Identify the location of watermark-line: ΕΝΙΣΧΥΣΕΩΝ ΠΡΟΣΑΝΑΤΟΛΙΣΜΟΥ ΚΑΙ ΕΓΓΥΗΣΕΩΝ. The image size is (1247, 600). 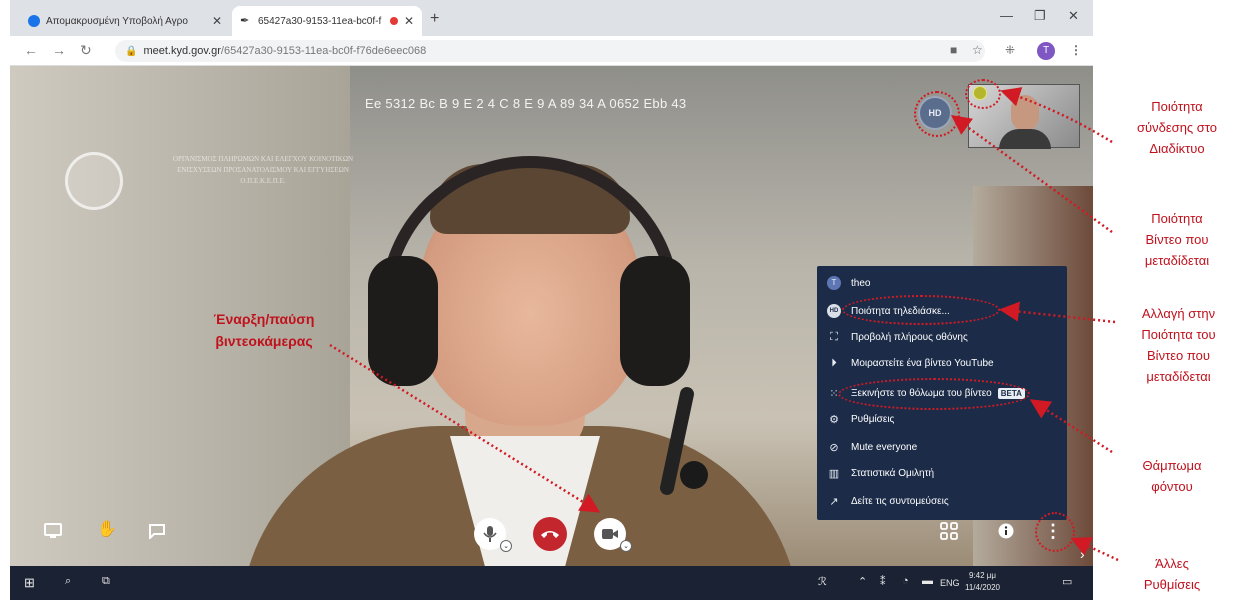
(263, 170).